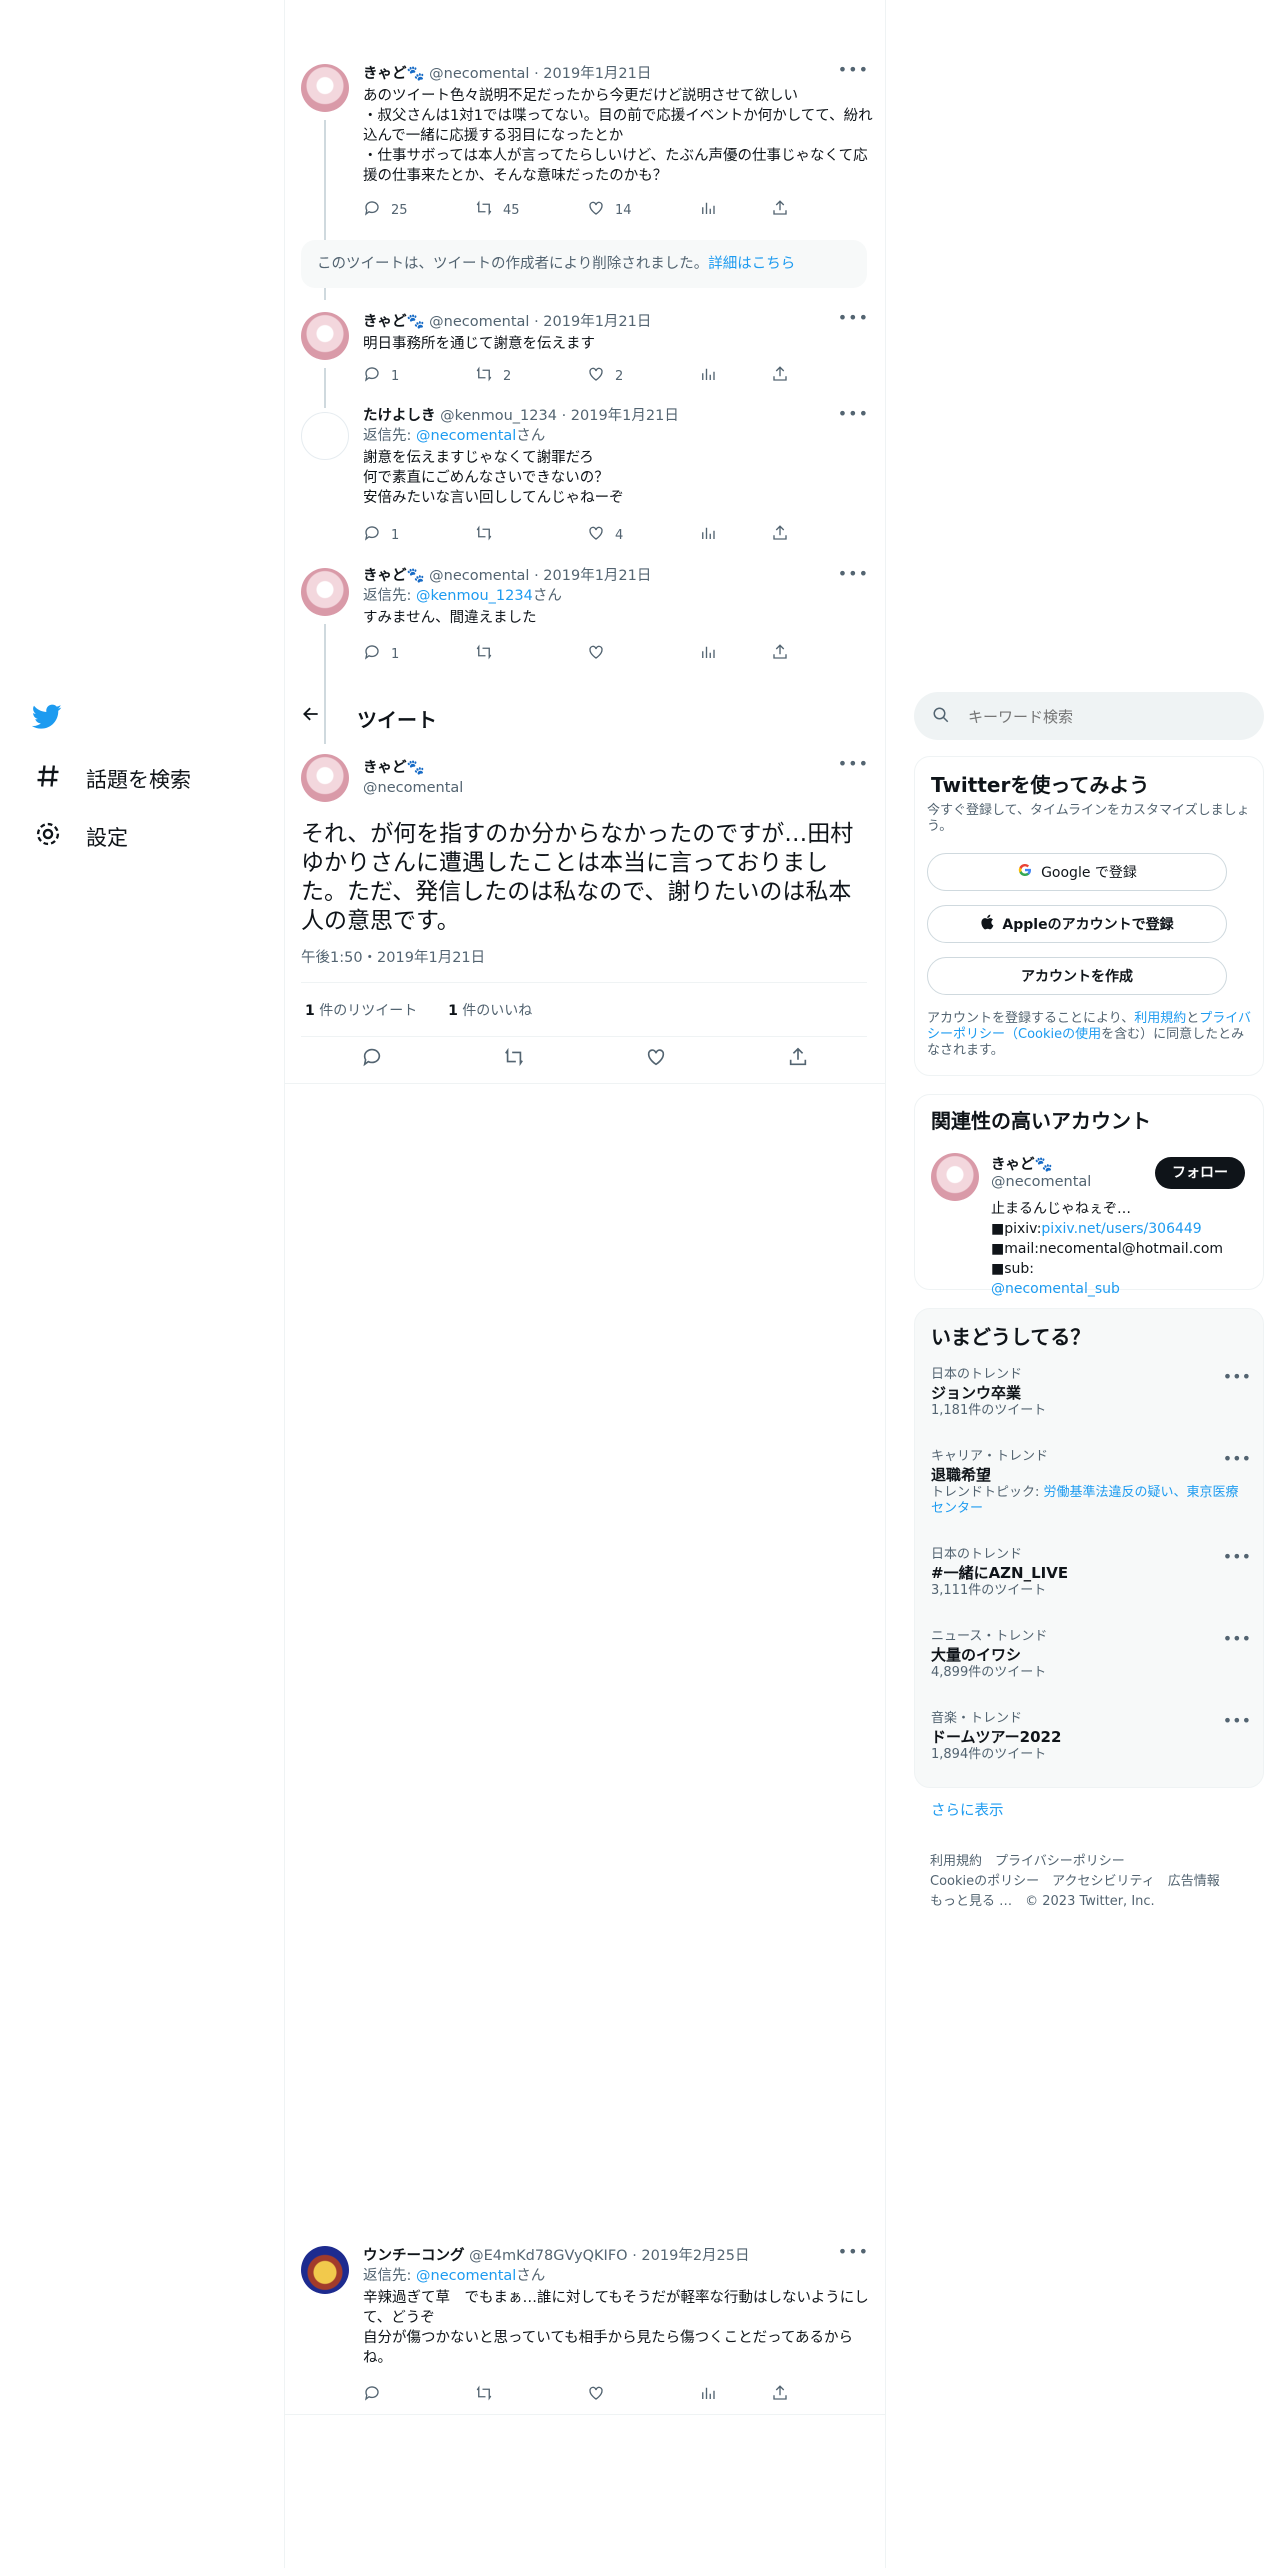 The width and height of the screenshot is (1284, 2568). Describe the element at coordinates (498, 416) in the screenshot. I see `author-handle: @kenmou_1234` at that location.